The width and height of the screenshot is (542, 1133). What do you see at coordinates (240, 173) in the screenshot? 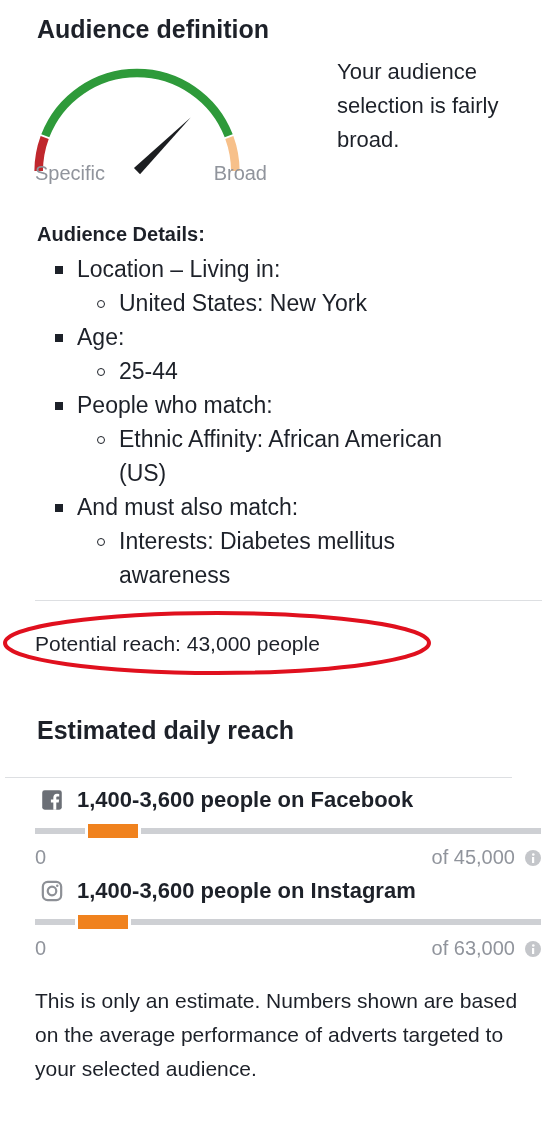
I see `gauge-label: Broad` at bounding box center [240, 173].